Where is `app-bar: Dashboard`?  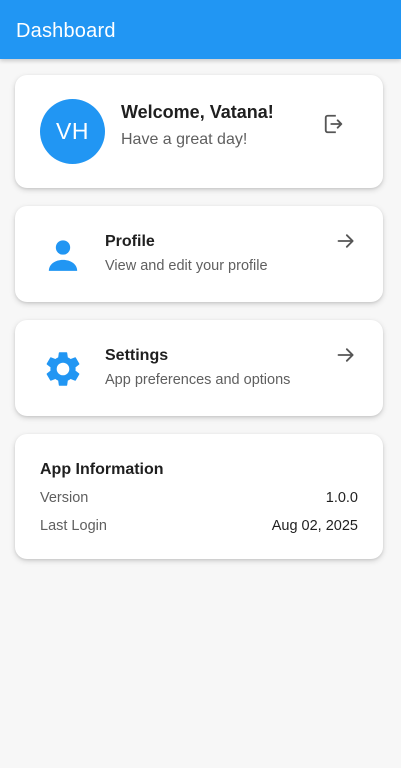
app-bar: Dashboard is located at coordinates (200, 29).